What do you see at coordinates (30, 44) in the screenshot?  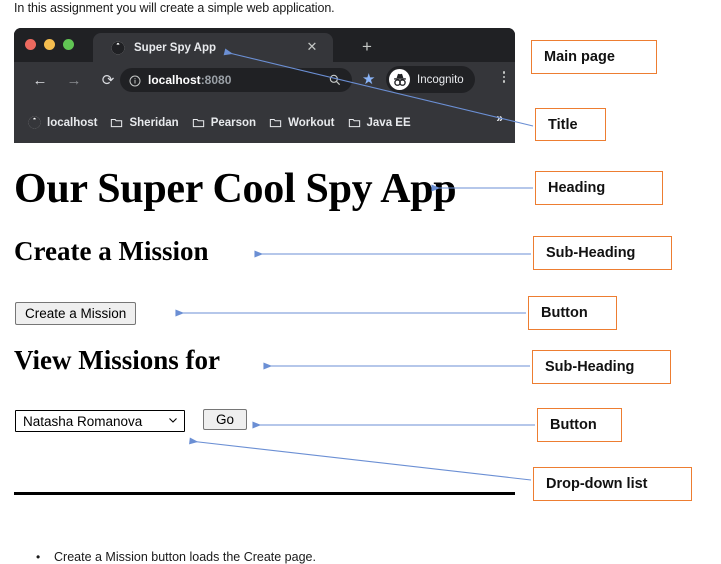 I see `close-window-icon` at bounding box center [30, 44].